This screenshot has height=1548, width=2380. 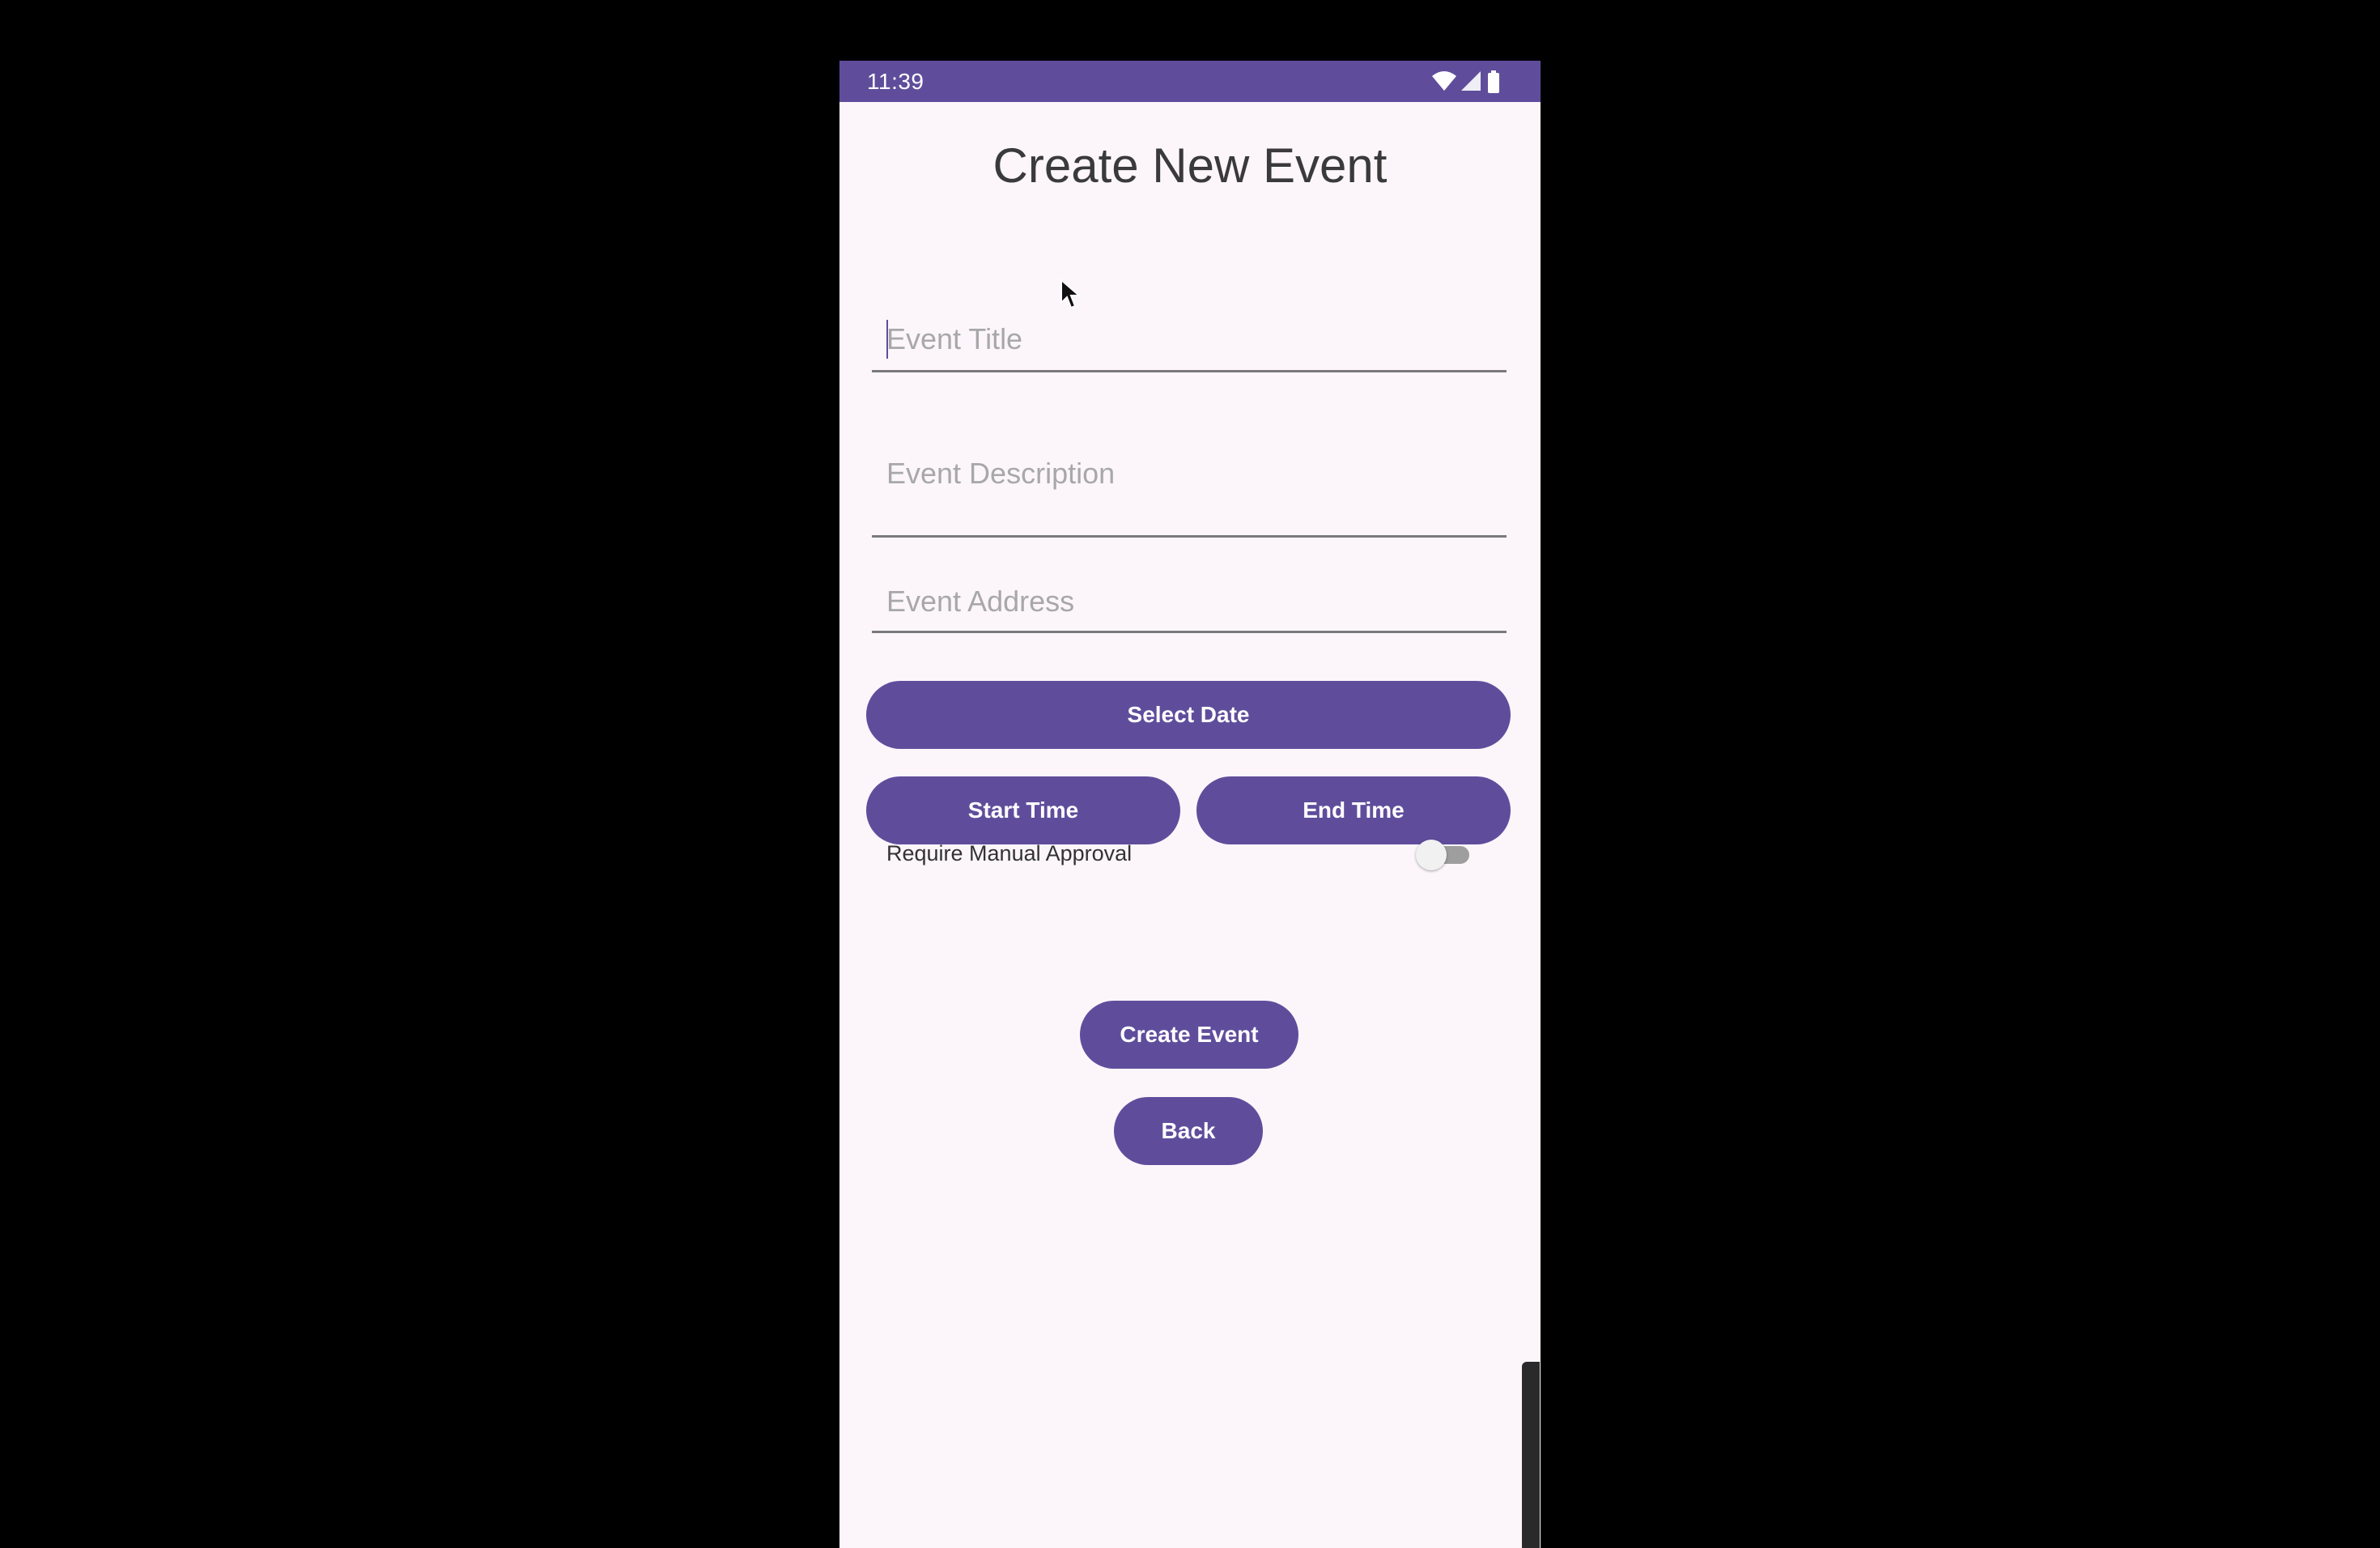 I want to click on manual-approval-switch, so click(x=1445, y=856).